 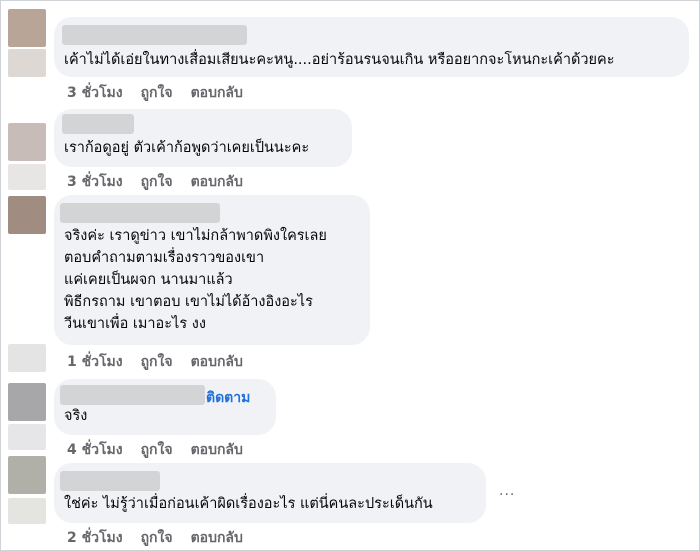 What do you see at coordinates (76, 416) in the screenshot?
I see `comment-text: จริง` at bounding box center [76, 416].